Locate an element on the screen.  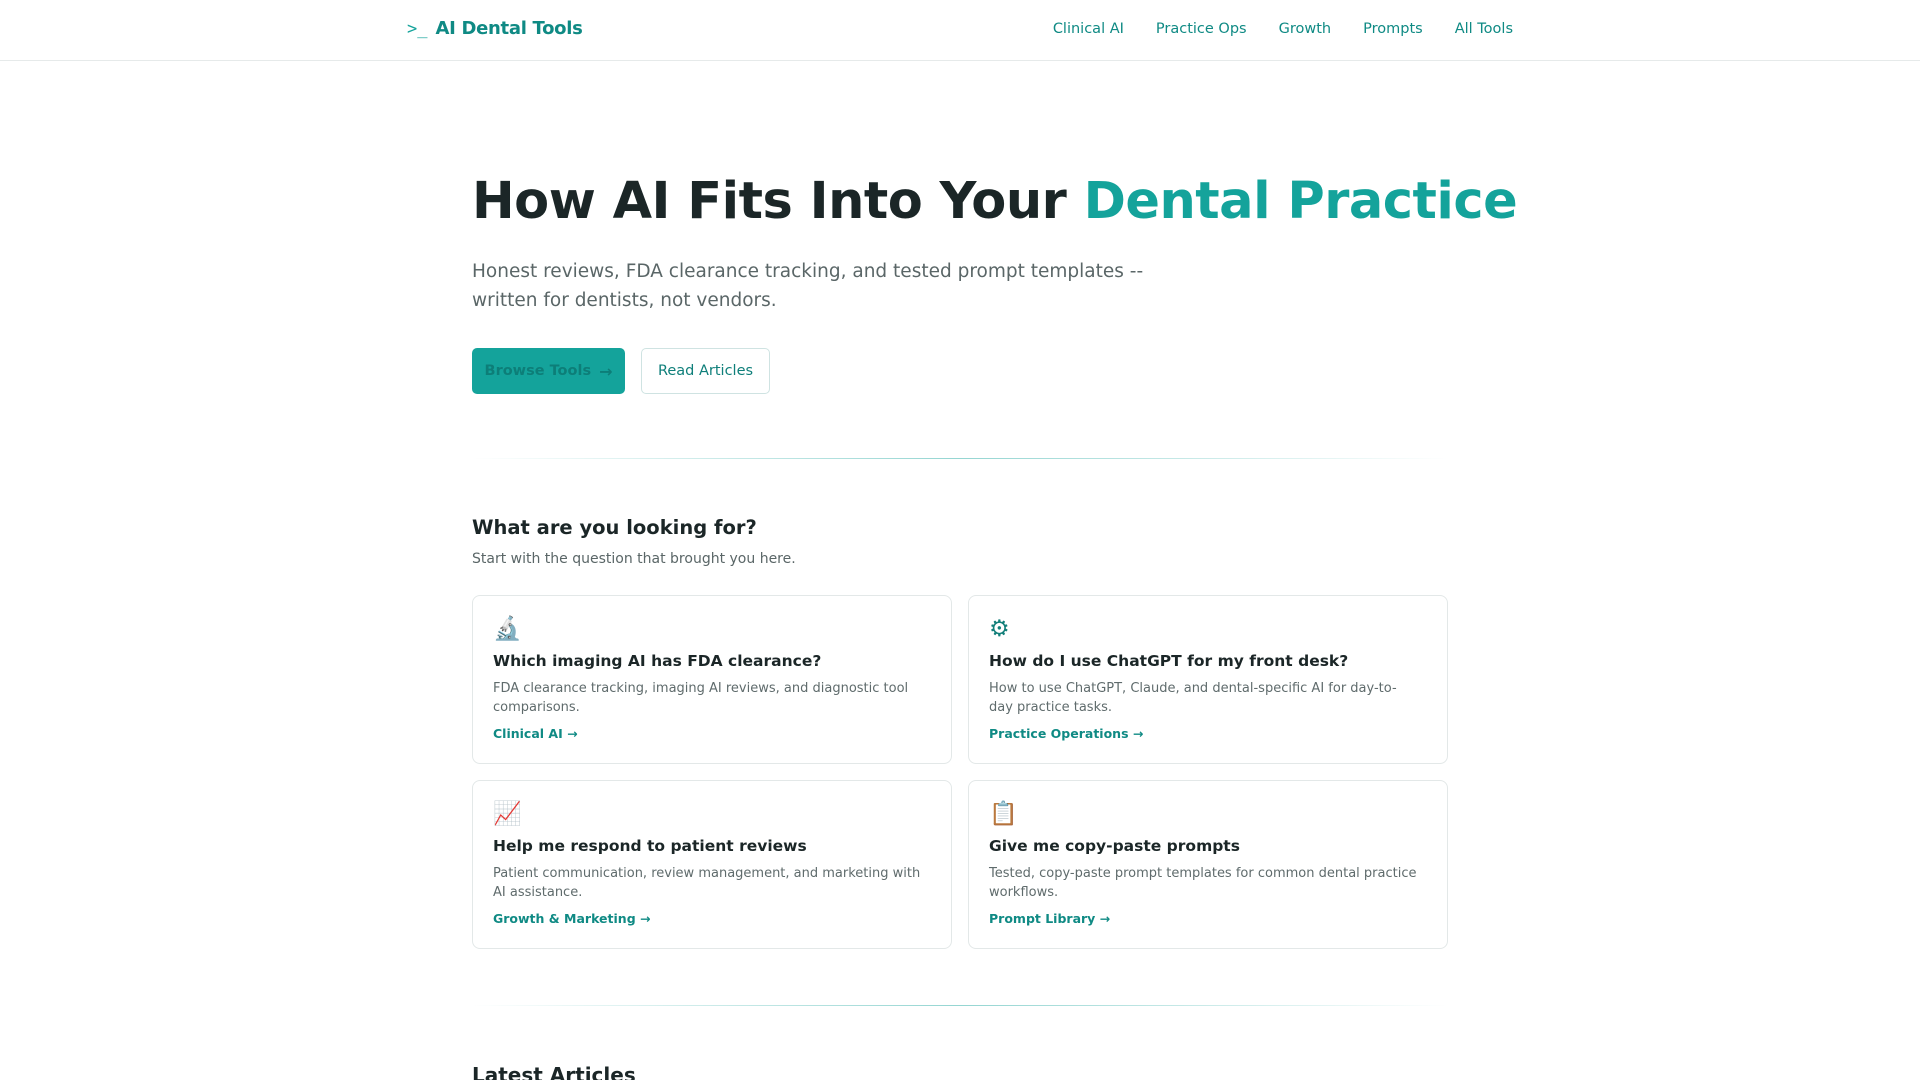
arrow-right-icon: → is located at coordinates (606, 371).